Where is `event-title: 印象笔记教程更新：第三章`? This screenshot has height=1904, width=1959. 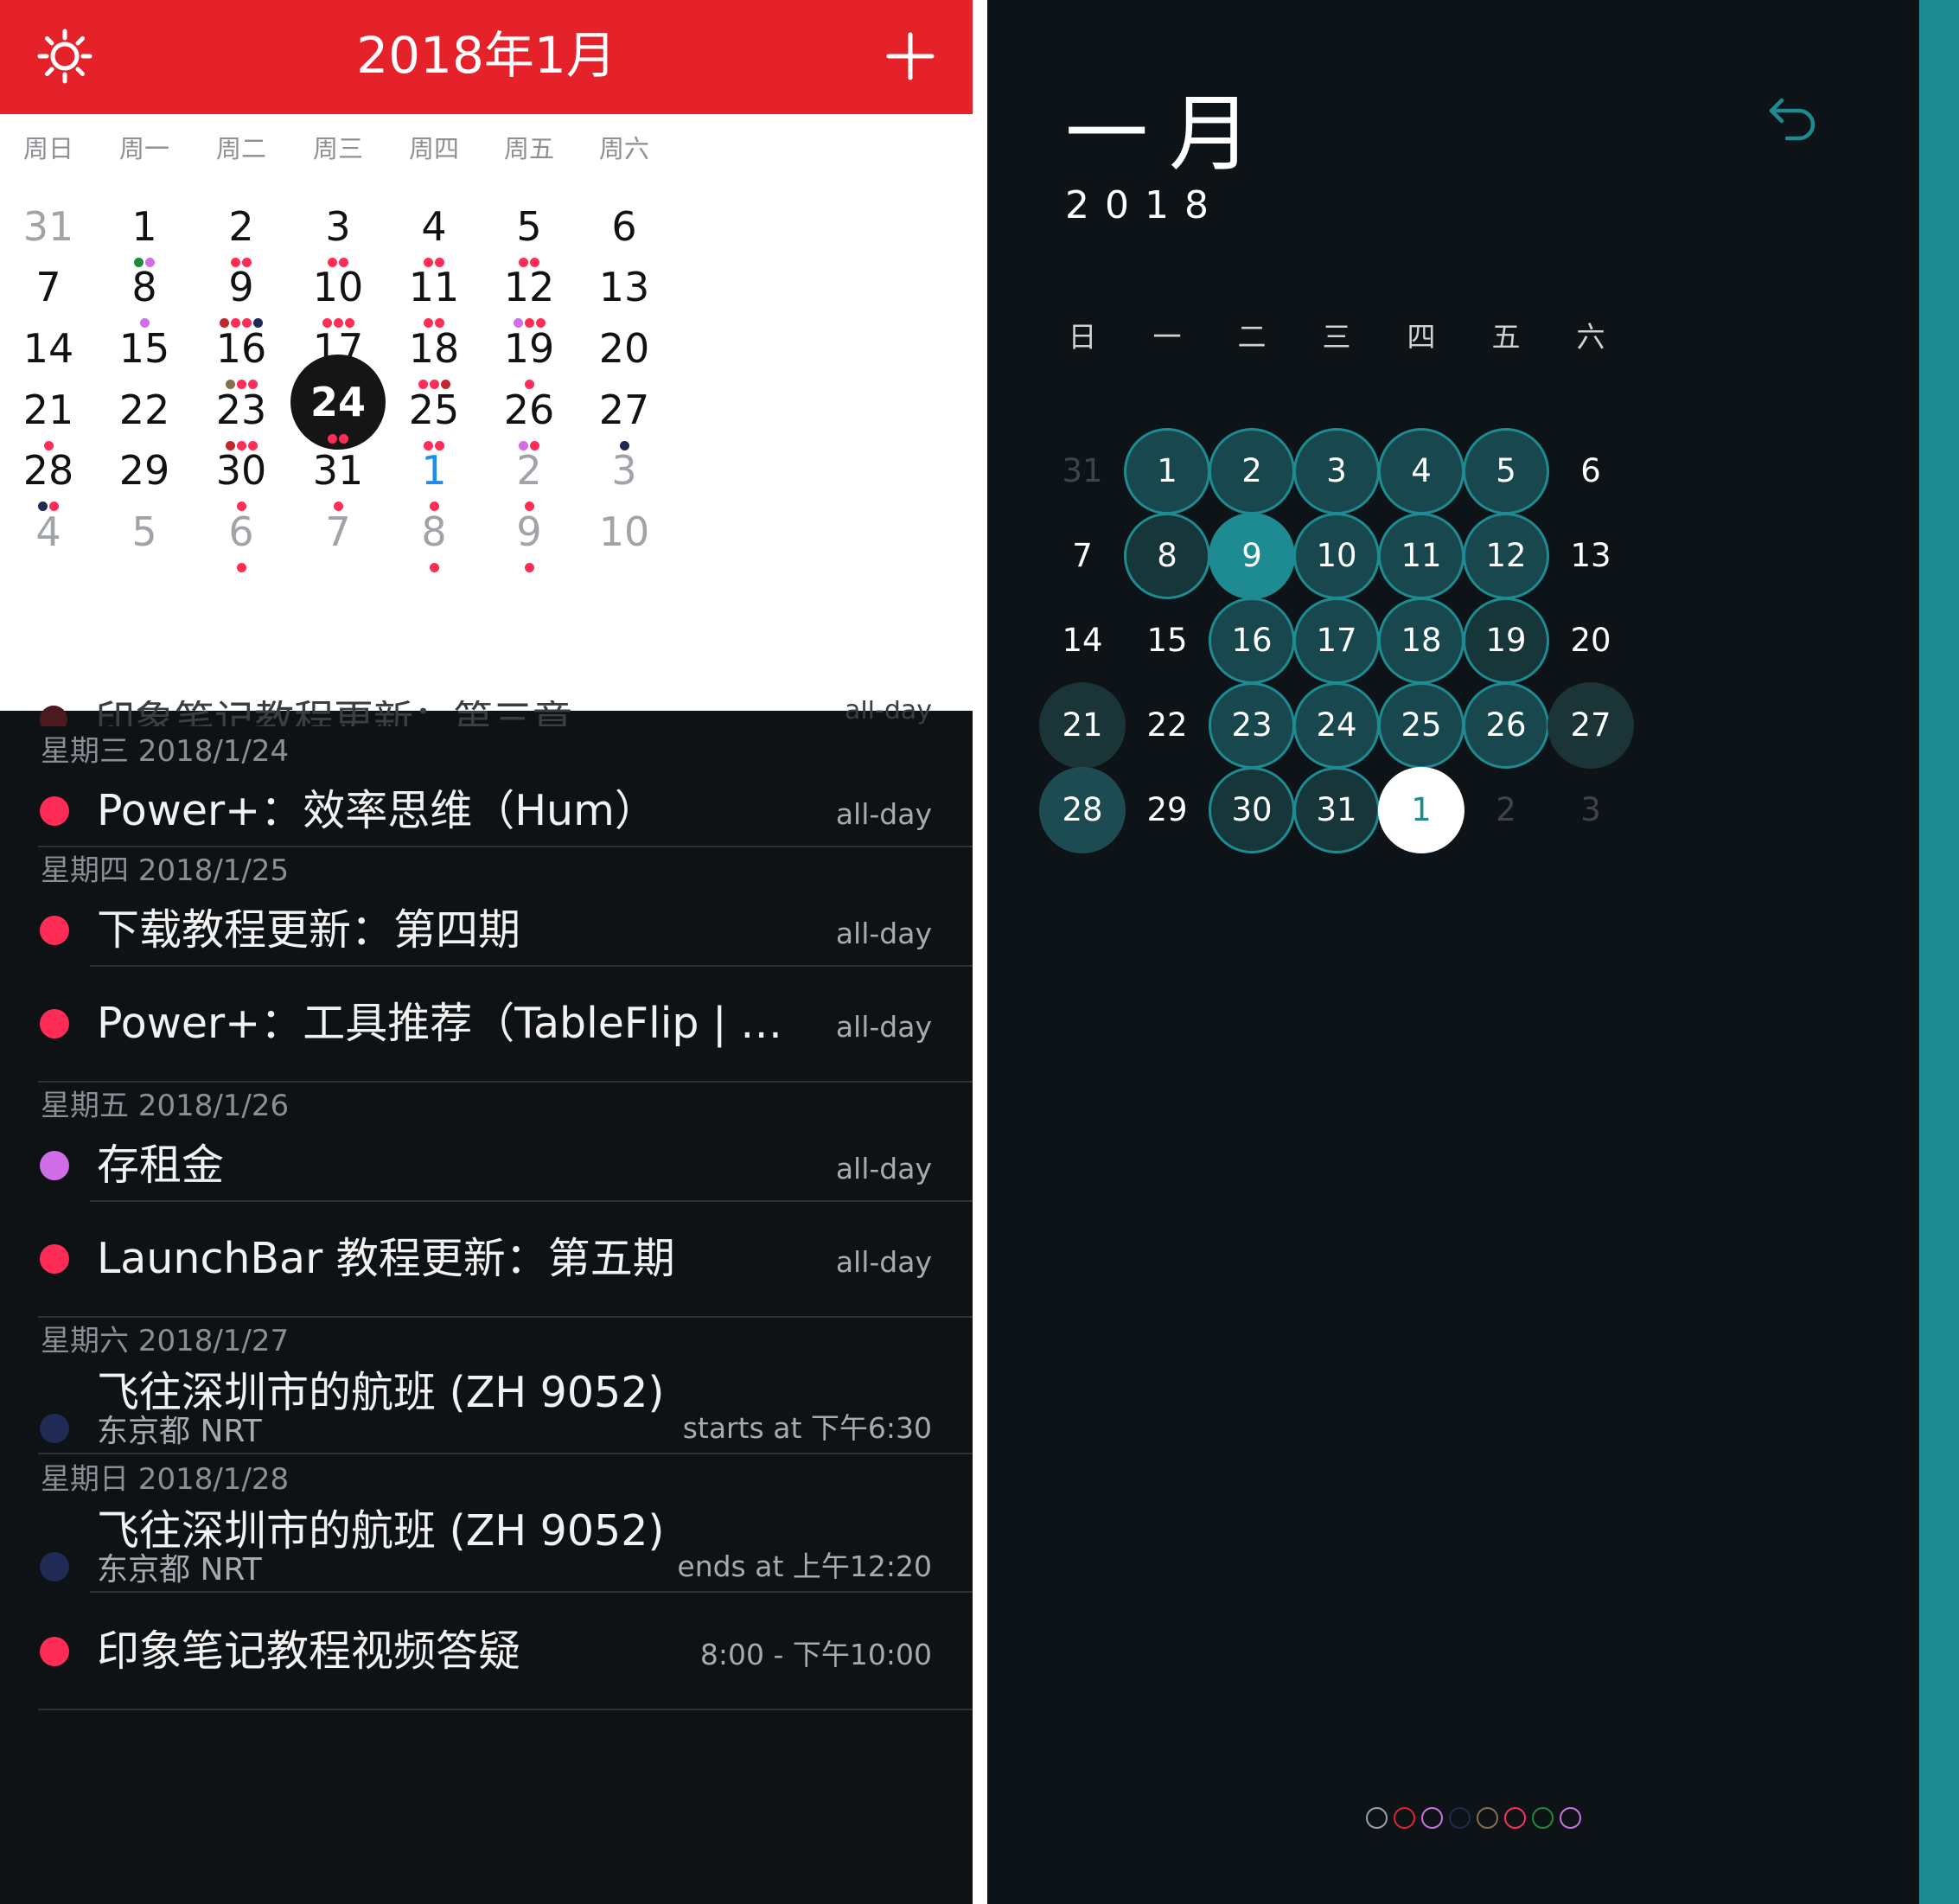 event-title: 印象笔记教程更新：第三章 is located at coordinates (334, 713).